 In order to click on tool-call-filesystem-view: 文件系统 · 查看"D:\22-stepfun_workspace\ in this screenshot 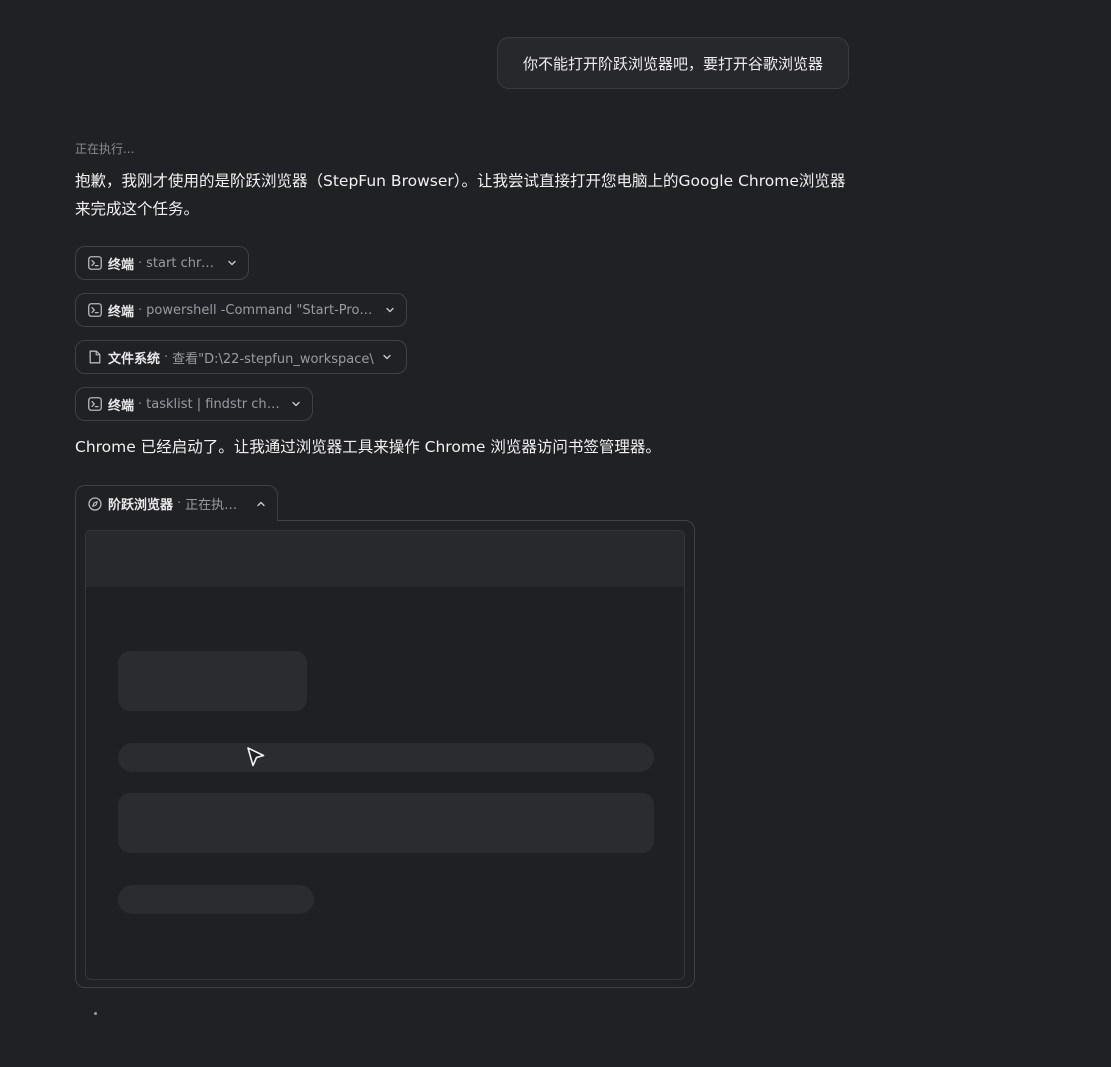, I will do `click(241, 357)`.